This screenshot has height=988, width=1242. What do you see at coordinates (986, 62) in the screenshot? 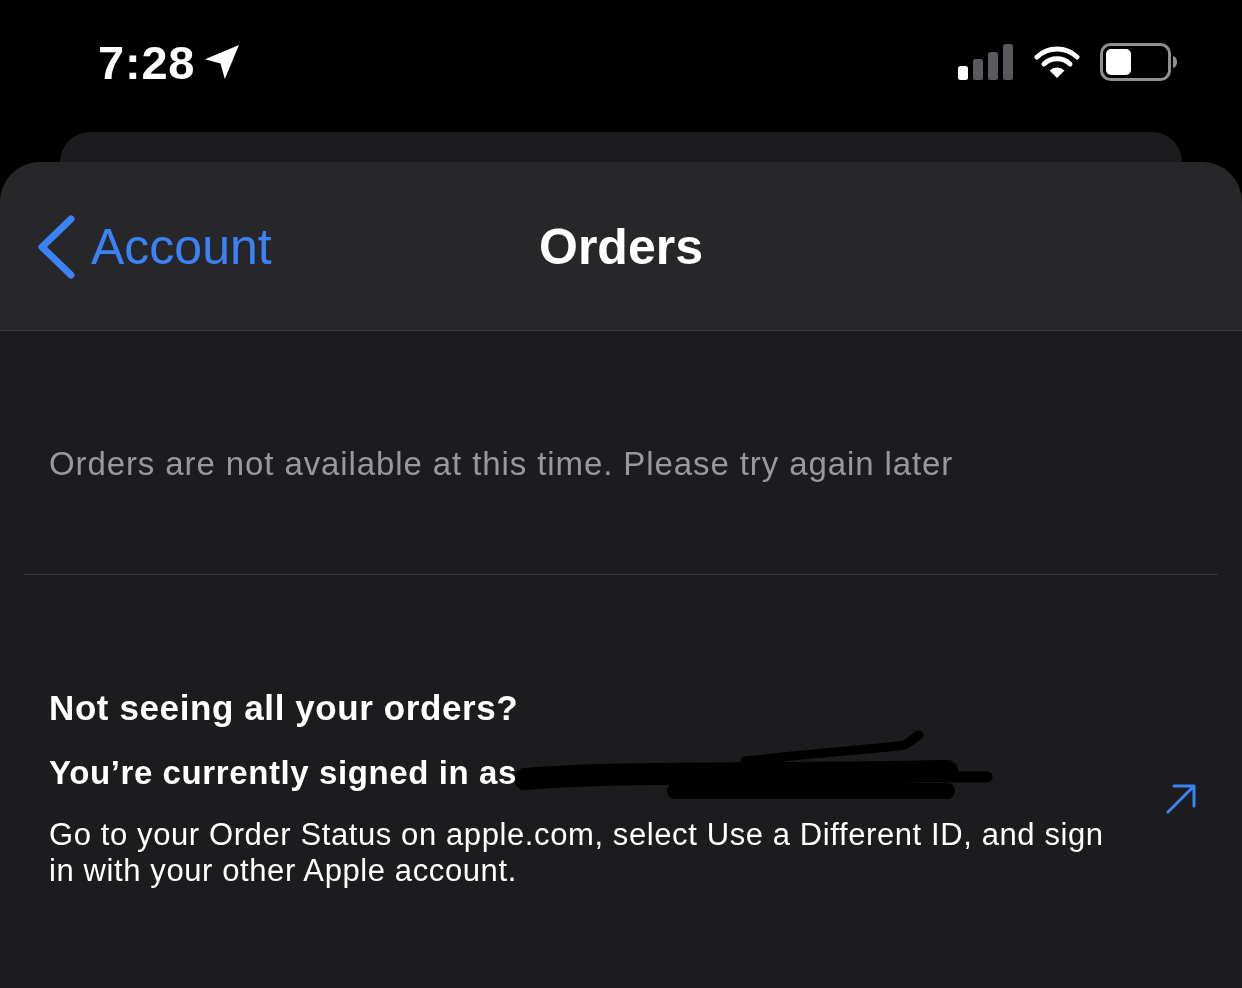
I see `cellular-signal-icon` at bounding box center [986, 62].